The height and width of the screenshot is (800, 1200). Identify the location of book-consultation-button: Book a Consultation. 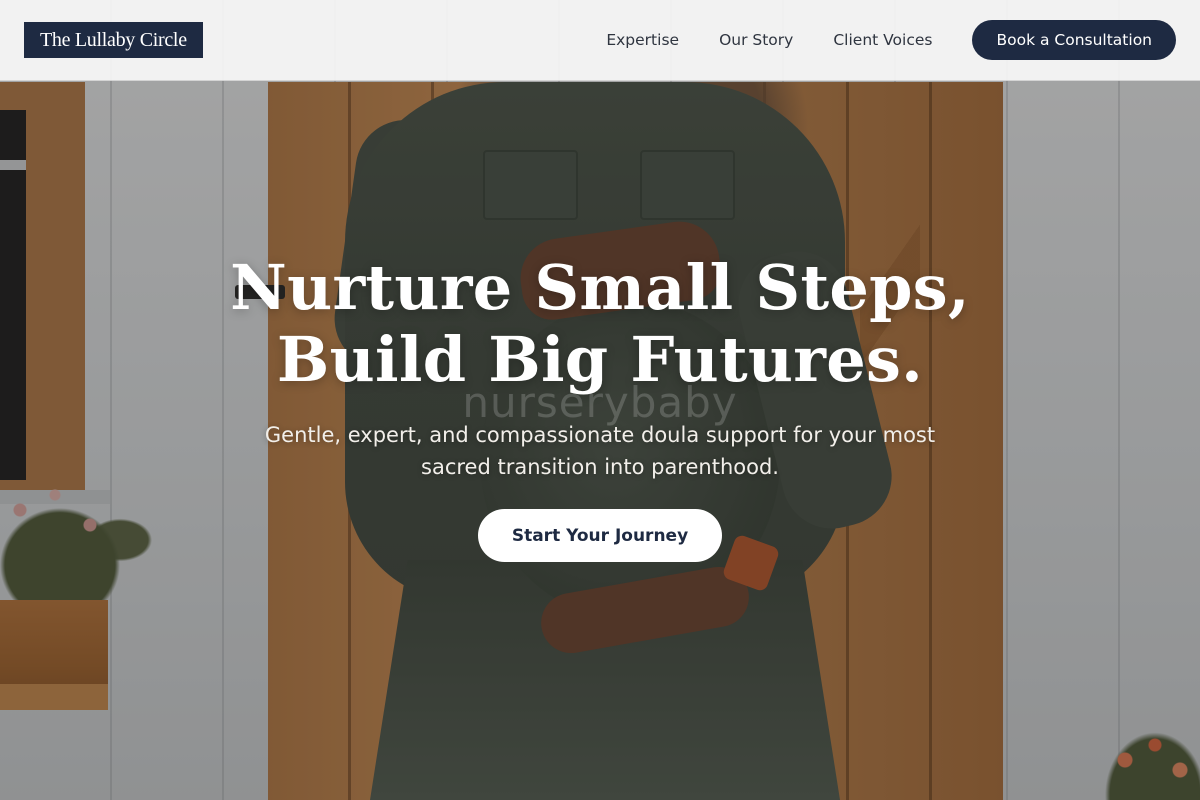
(1074, 40).